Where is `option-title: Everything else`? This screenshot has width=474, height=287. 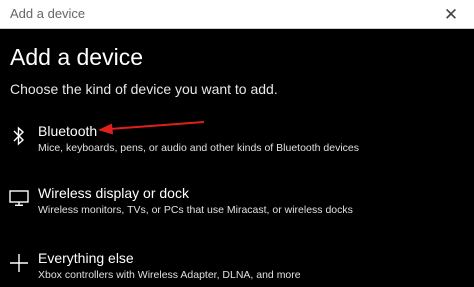
option-title: Everything else is located at coordinates (86, 258).